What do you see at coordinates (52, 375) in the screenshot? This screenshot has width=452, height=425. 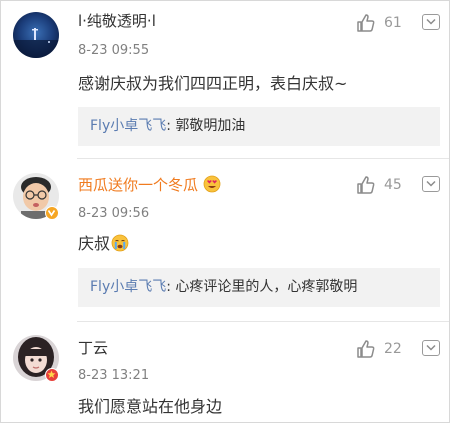 I see `red-star-badge` at bounding box center [52, 375].